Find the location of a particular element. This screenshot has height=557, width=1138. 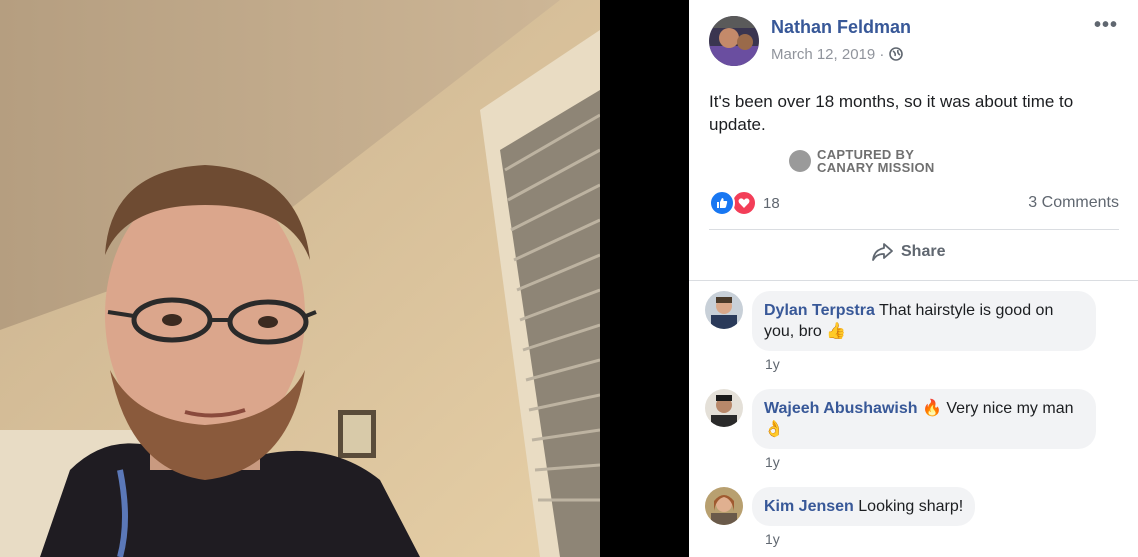

reaction-count: 18 is located at coordinates (771, 203).